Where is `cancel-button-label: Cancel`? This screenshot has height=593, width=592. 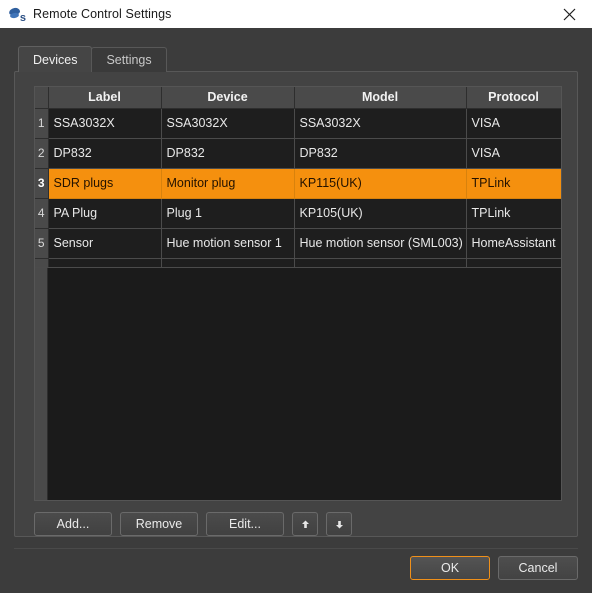
cancel-button-label: Cancel is located at coordinates (538, 568).